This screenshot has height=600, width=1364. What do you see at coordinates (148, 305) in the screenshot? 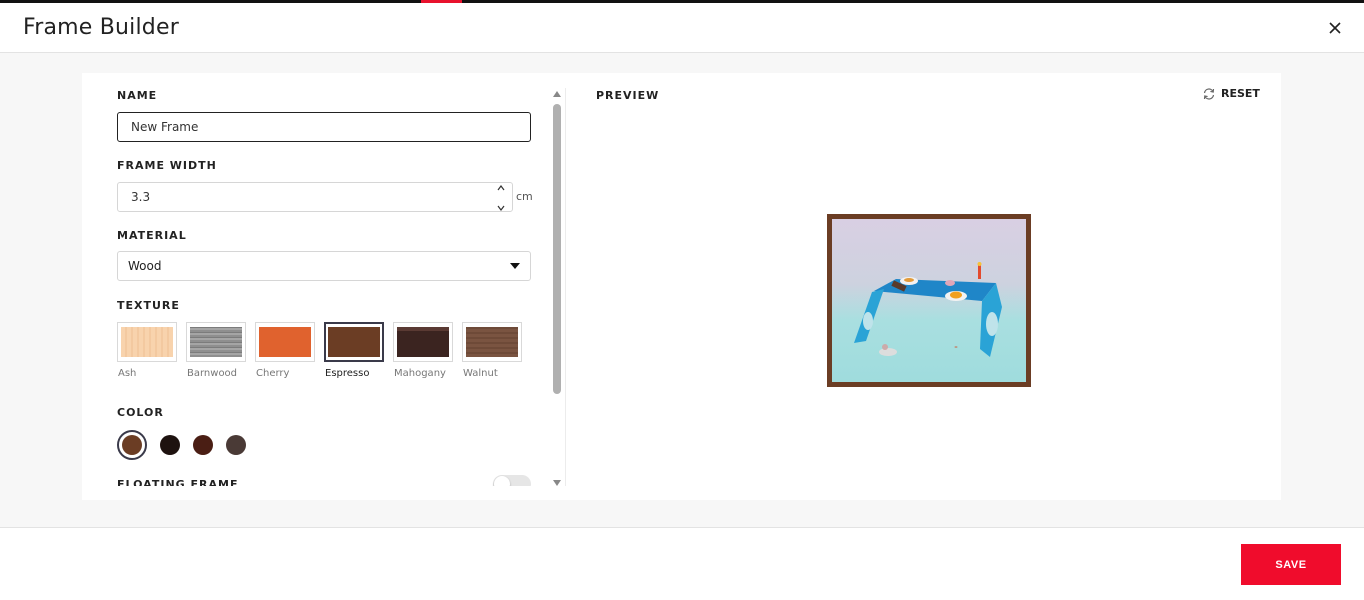
I see `texture-label: TEXTURE` at bounding box center [148, 305].